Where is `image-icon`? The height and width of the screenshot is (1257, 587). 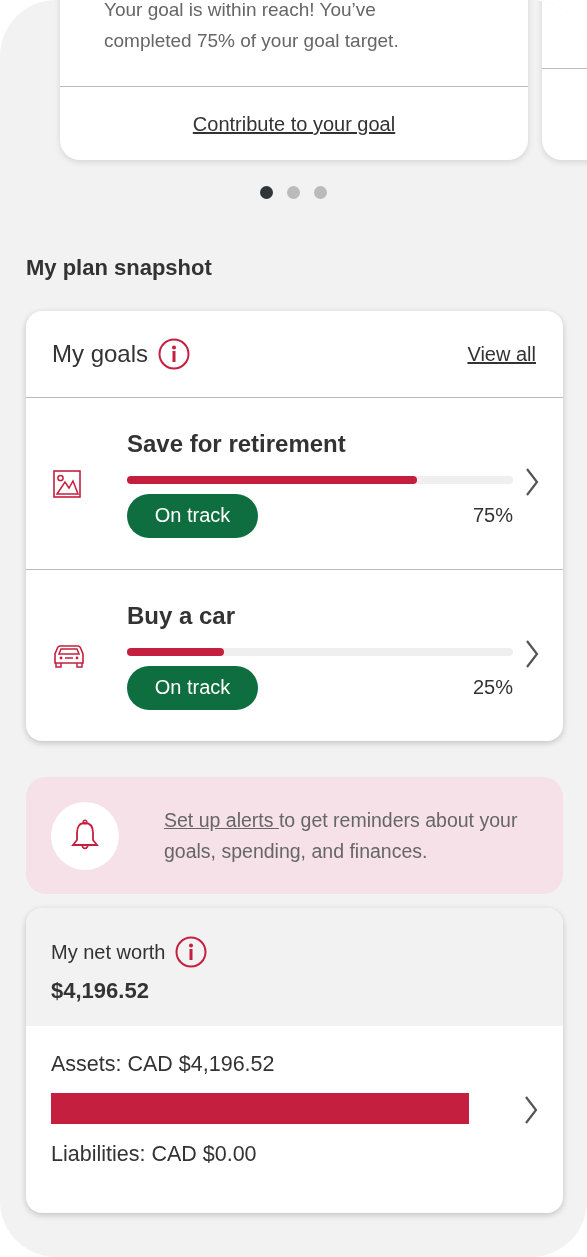 image-icon is located at coordinates (67, 483).